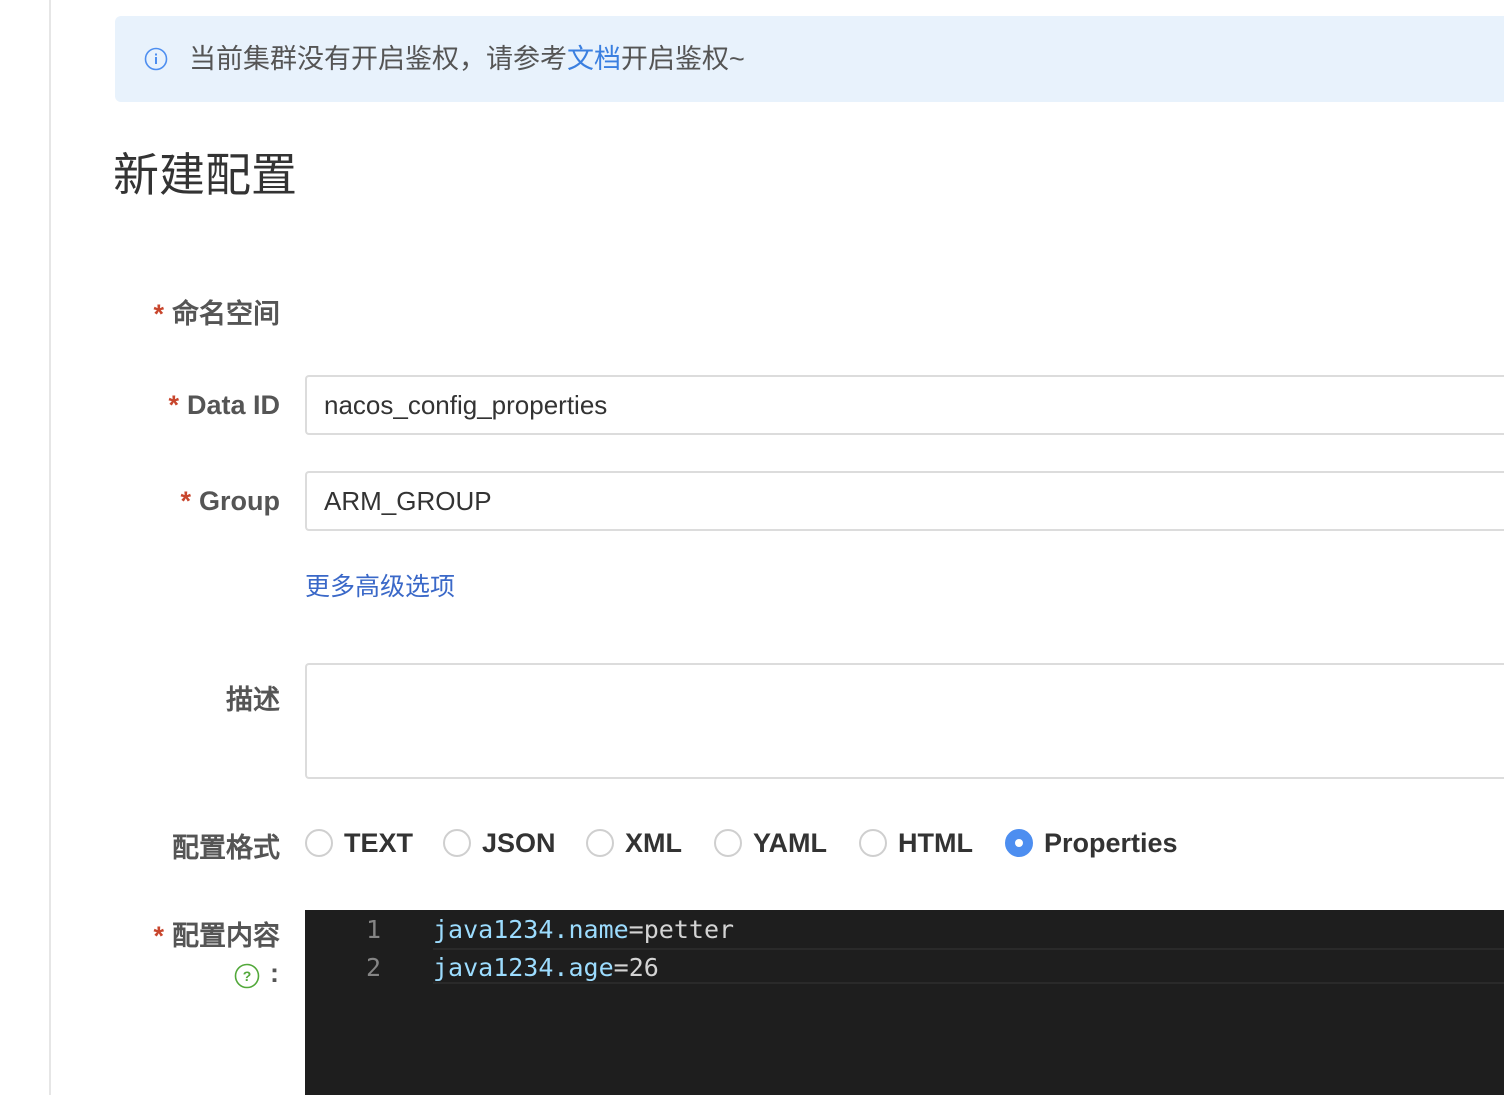  What do you see at coordinates (594, 59) in the screenshot?
I see `docs-link: 文档` at bounding box center [594, 59].